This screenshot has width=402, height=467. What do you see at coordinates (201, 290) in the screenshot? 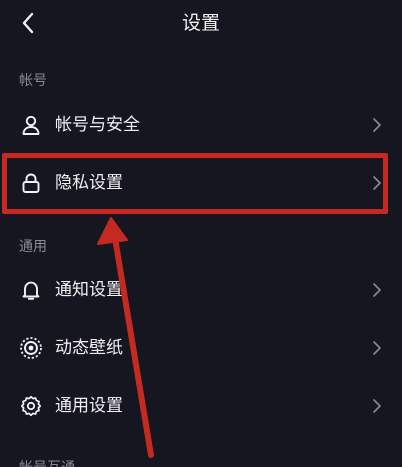
I see `row-notification-settings: 通知设置` at bounding box center [201, 290].